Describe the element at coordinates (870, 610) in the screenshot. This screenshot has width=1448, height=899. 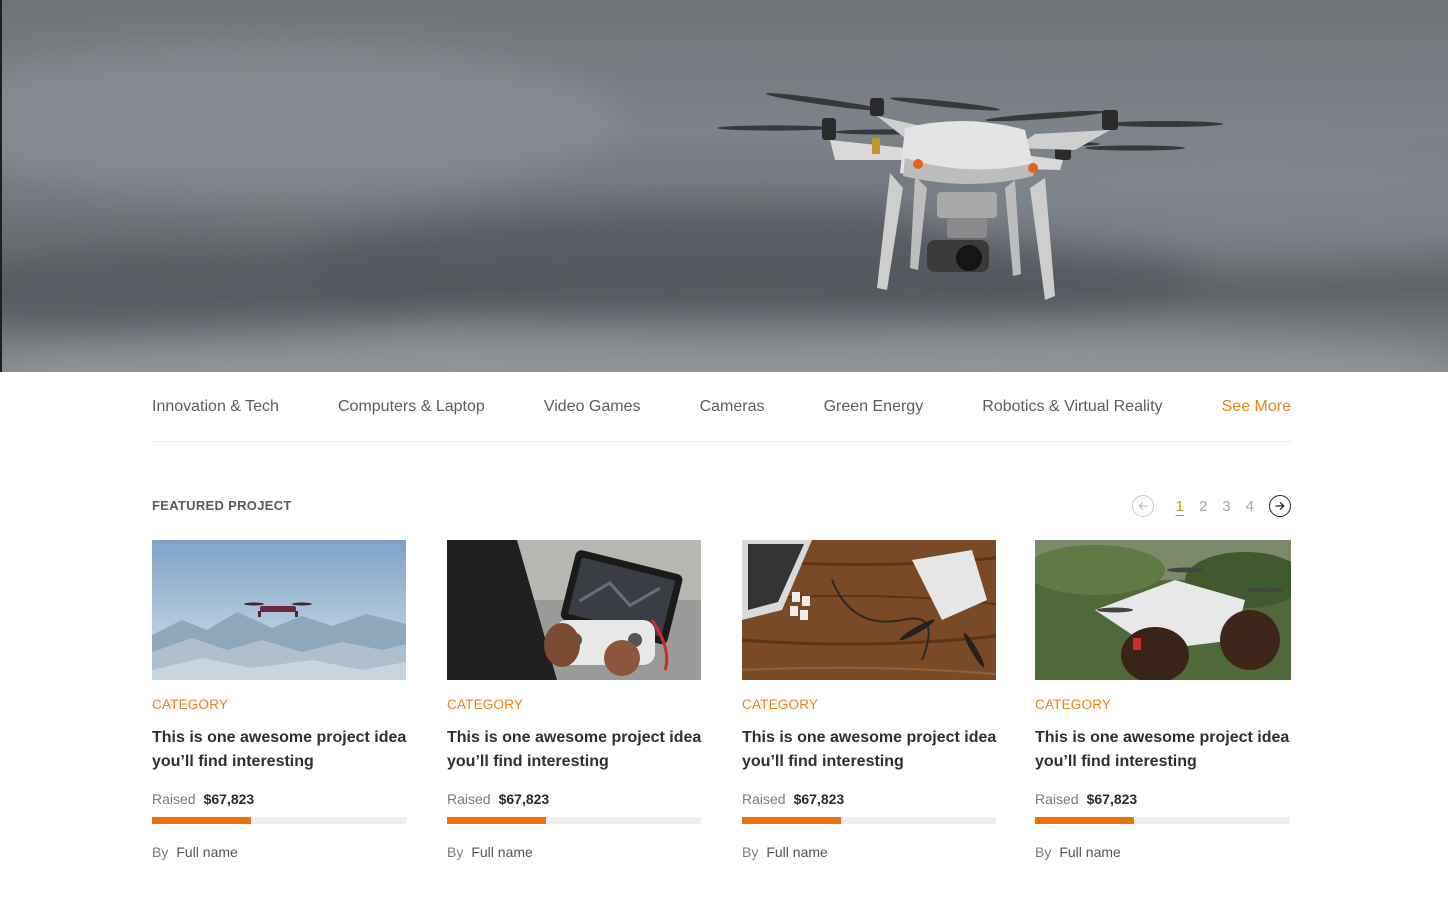
I see `project-image-drone-laptop-on-wood` at that location.